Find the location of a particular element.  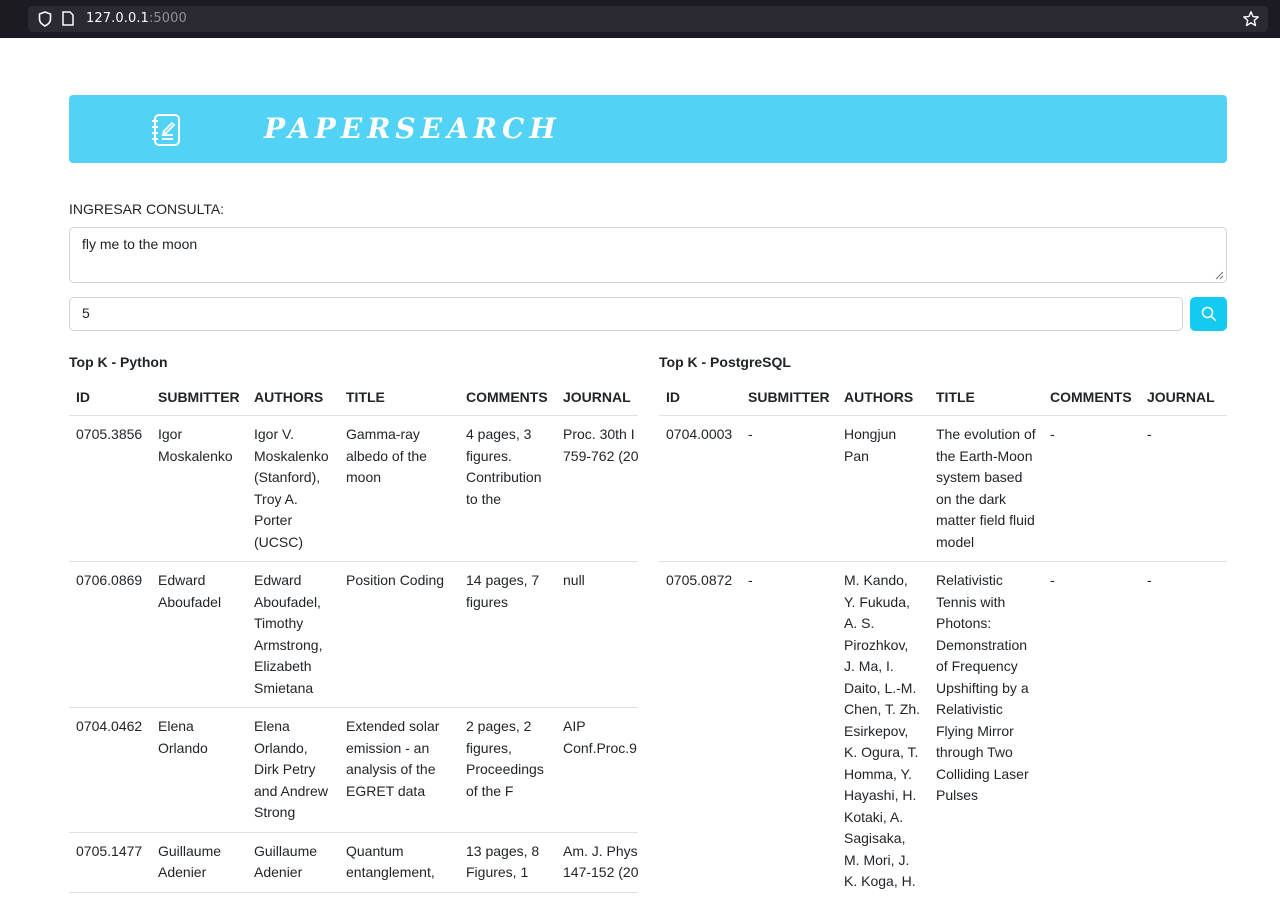

search-button is located at coordinates (1208, 314).